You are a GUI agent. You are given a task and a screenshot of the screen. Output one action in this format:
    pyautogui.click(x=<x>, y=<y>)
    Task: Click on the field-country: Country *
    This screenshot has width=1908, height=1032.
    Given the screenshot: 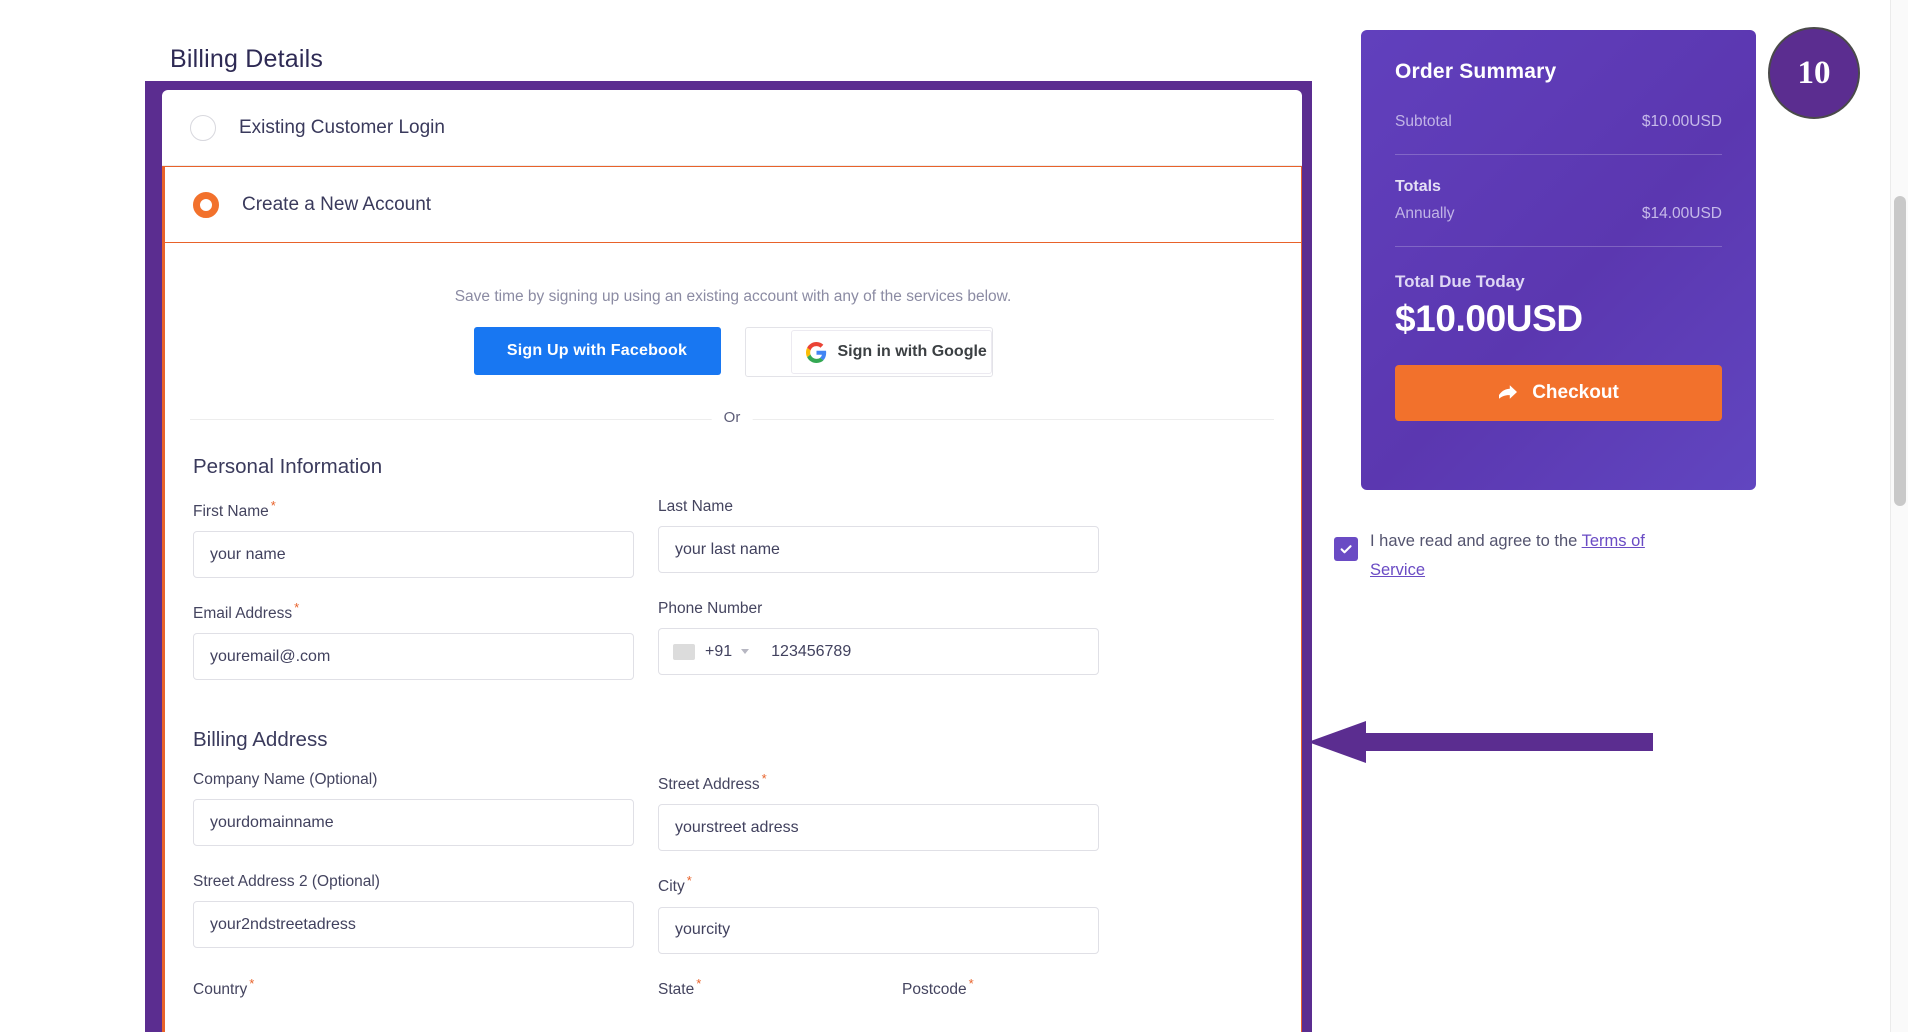 What is the action you would take?
    pyautogui.click(x=413, y=987)
    